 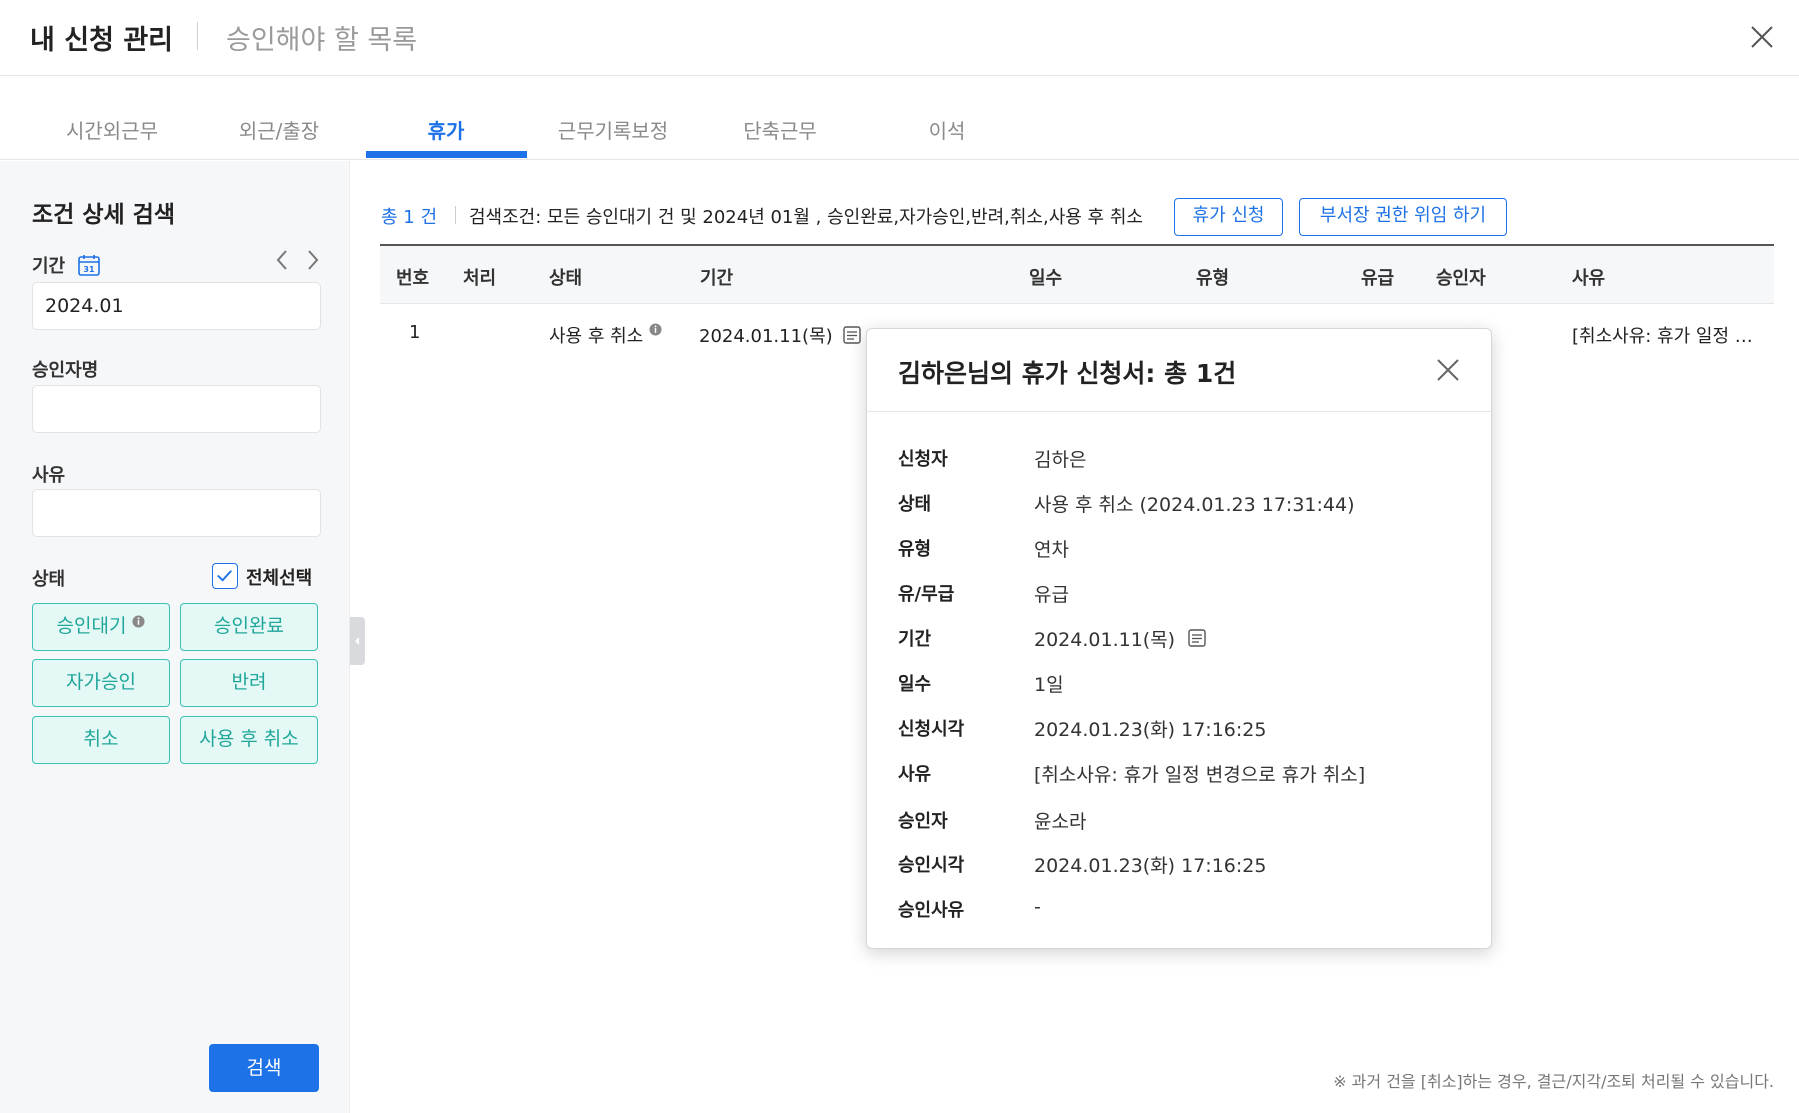 What do you see at coordinates (101, 683) in the screenshot?
I see `status-self-approved-button: 자가승인` at bounding box center [101, 683].